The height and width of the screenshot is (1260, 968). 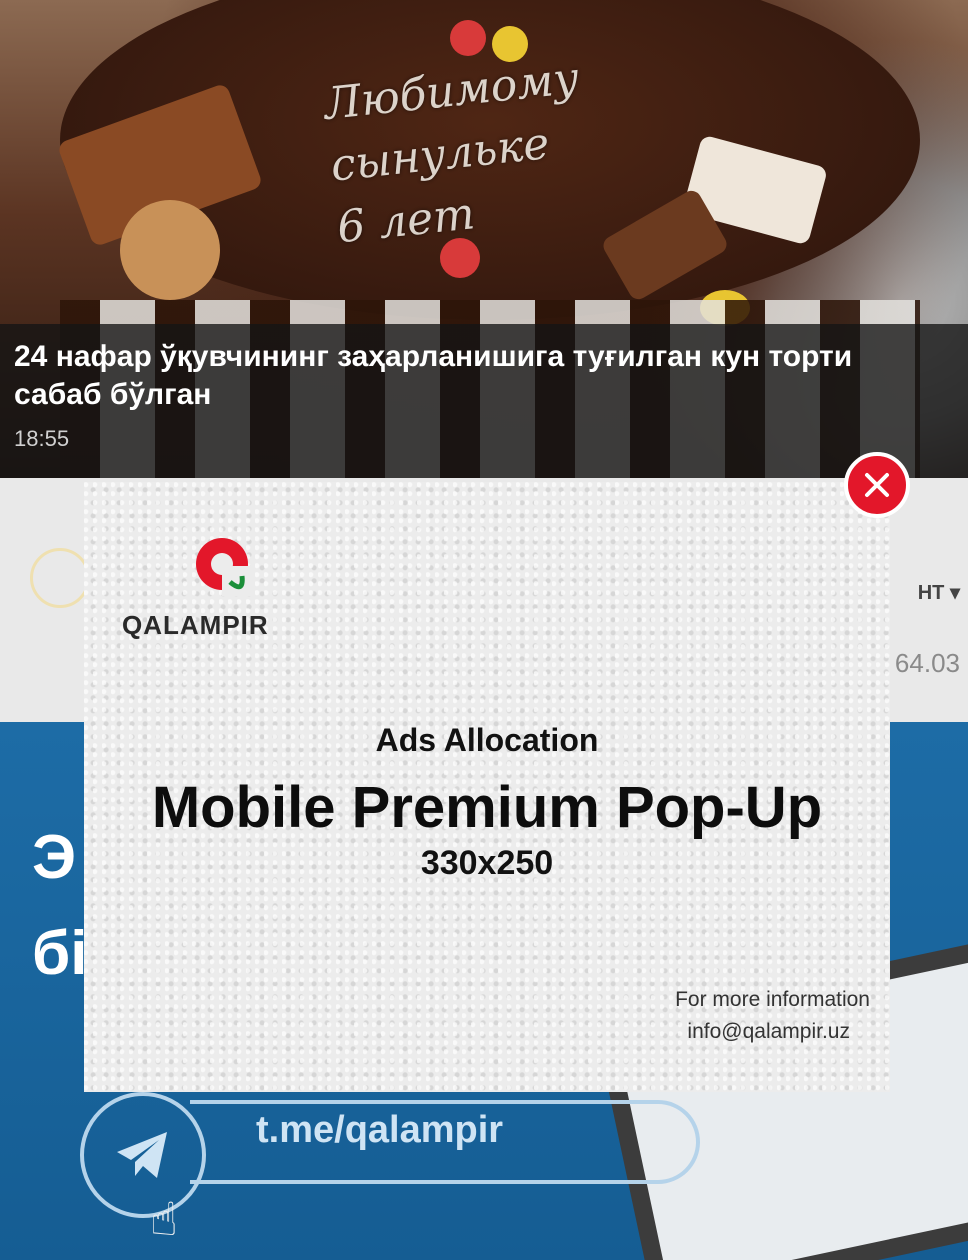 What do you see at coordinates (54, 857) in the screenshot?
I see `promo-text-line: Э` at bounding box center [54, 857].